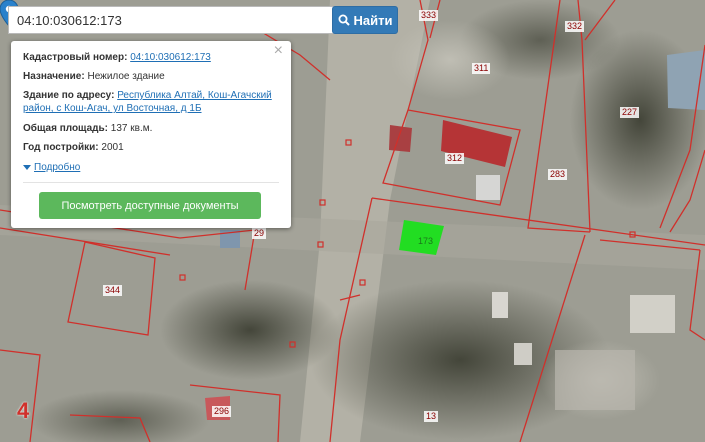 The height and width of the screenshot is (442, 705). Describe the element at coordinates (112, 108) in the screenshot. I see `address-link-line2: район, с Кош-Агач, ул Восточная, д 1Б` at that location.